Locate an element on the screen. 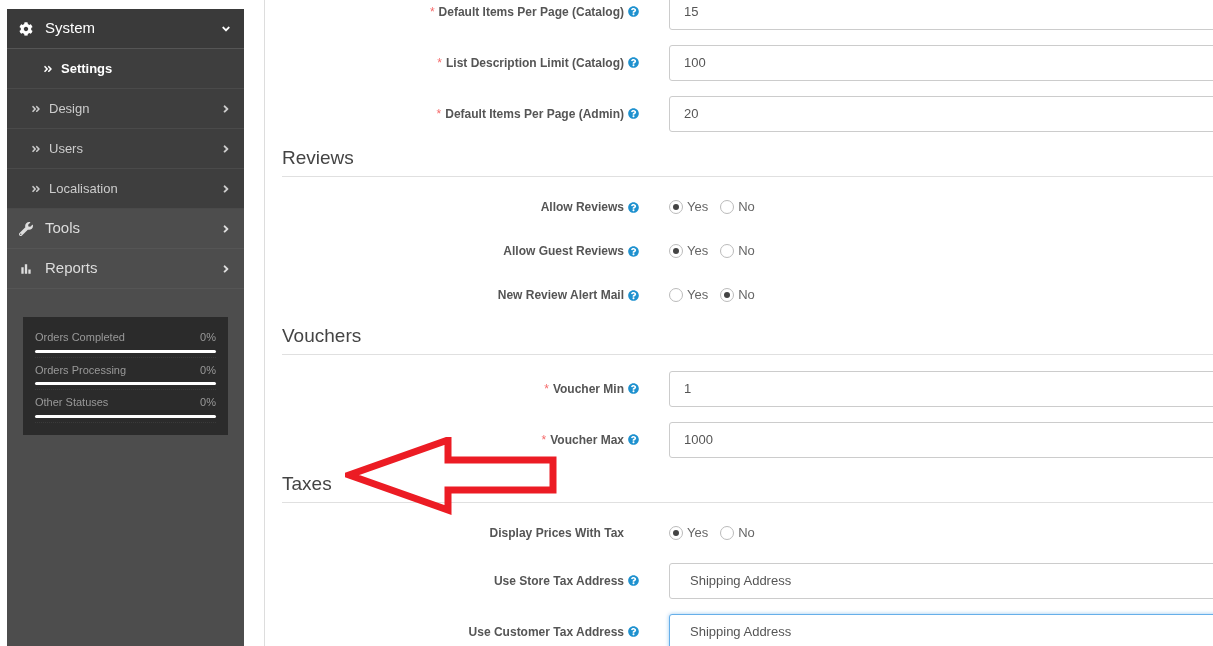 Image resolution: width=1213 pixels, height=646 pixels. section-heading: Taxes is located at coordinates (307, 483).